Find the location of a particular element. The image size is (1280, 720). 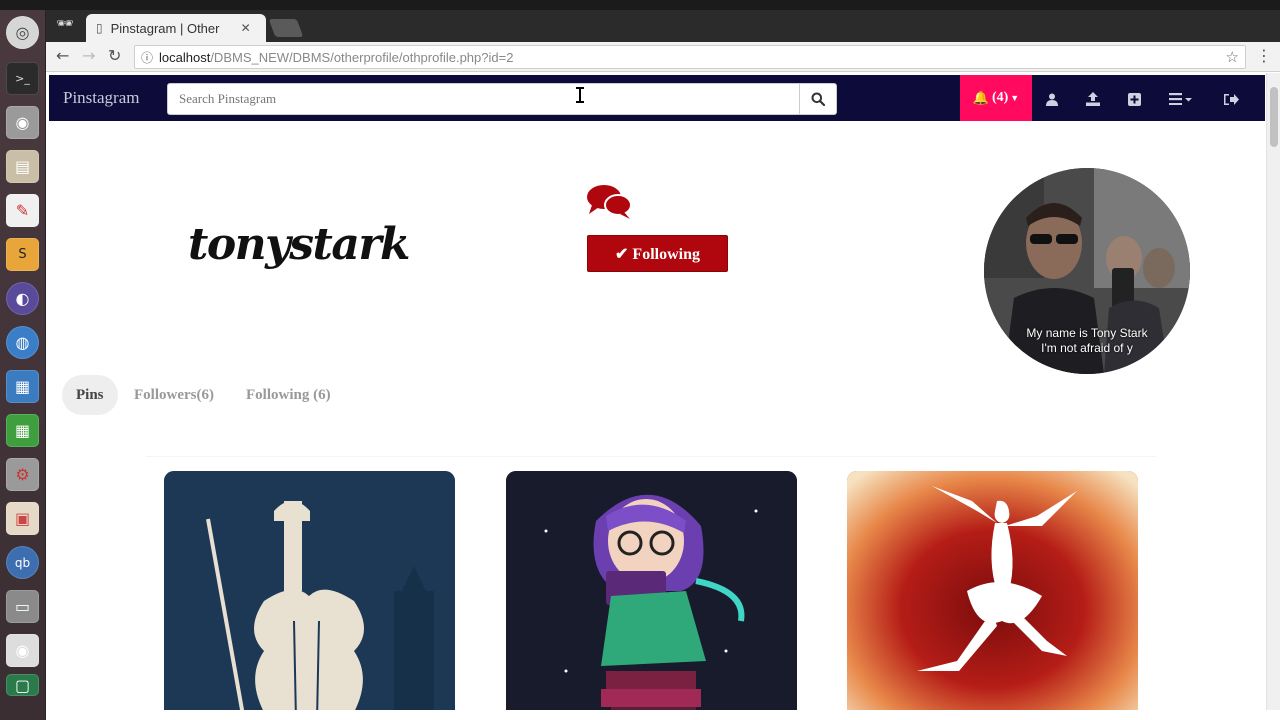

ubuntu-dash-icon: ◎ is located at coordinates (22, 32).